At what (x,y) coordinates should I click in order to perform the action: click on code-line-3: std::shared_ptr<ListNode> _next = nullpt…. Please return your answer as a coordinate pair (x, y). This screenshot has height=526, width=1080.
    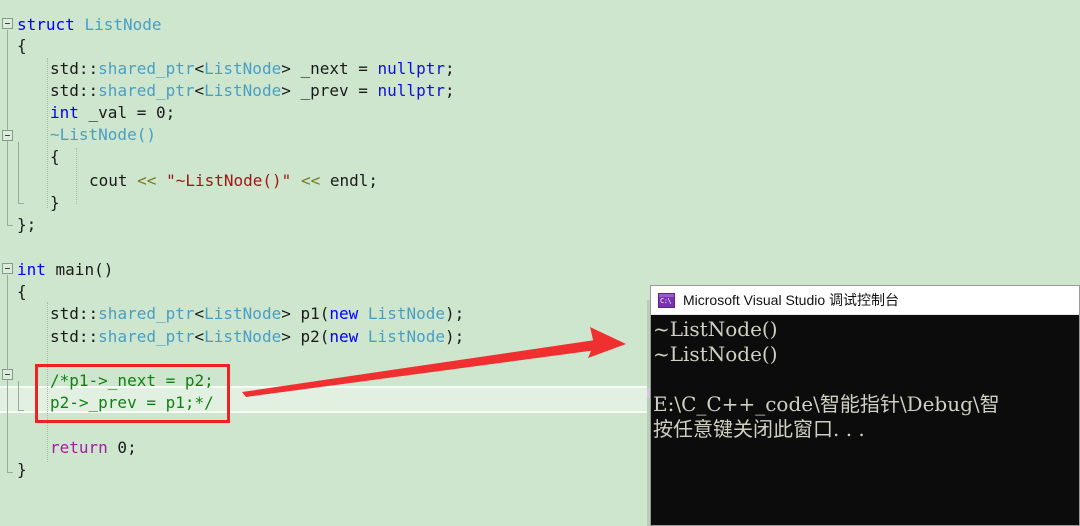
    Looking at the image, I should click on (252, 68).